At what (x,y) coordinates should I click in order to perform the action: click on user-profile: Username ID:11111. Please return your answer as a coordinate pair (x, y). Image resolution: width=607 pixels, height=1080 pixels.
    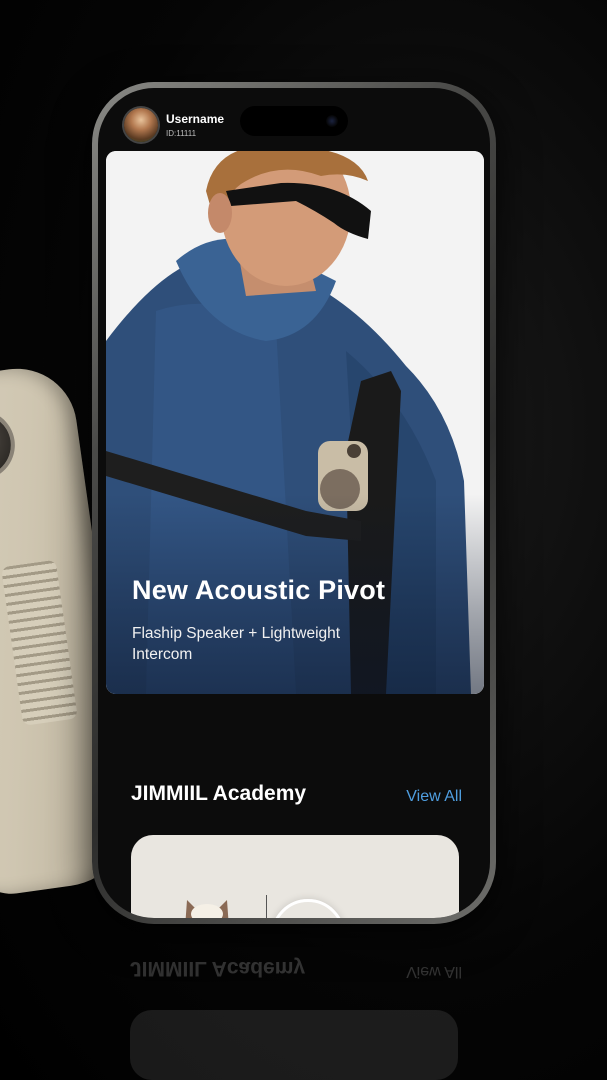
    Looking at the image, I should click on (174, 125).